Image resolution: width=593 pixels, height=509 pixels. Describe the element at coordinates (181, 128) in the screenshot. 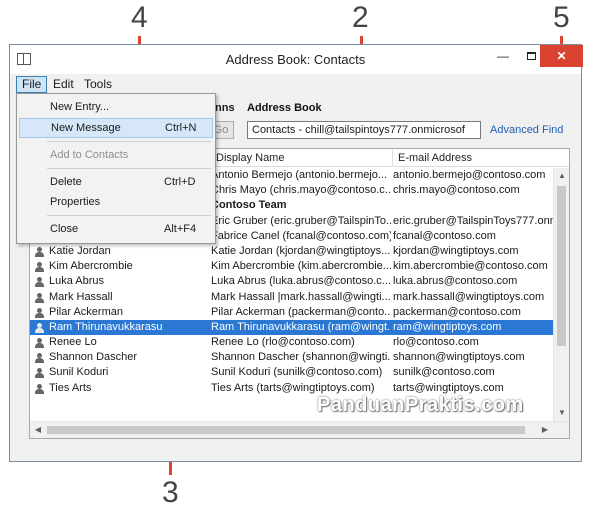

I see `menu-item-shortcut: Ctrl+N` at that location.